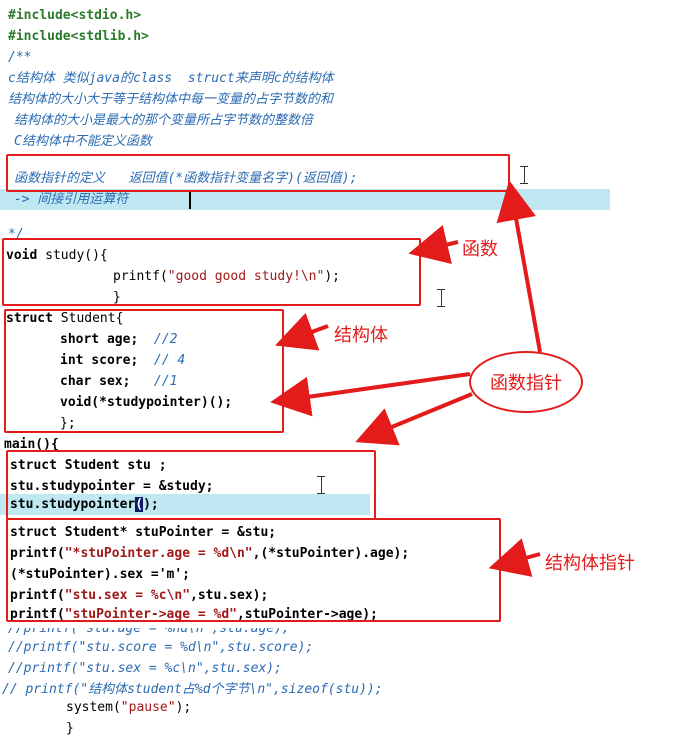  I want to click on arrow-to-void-ptr, so click(370, 394).